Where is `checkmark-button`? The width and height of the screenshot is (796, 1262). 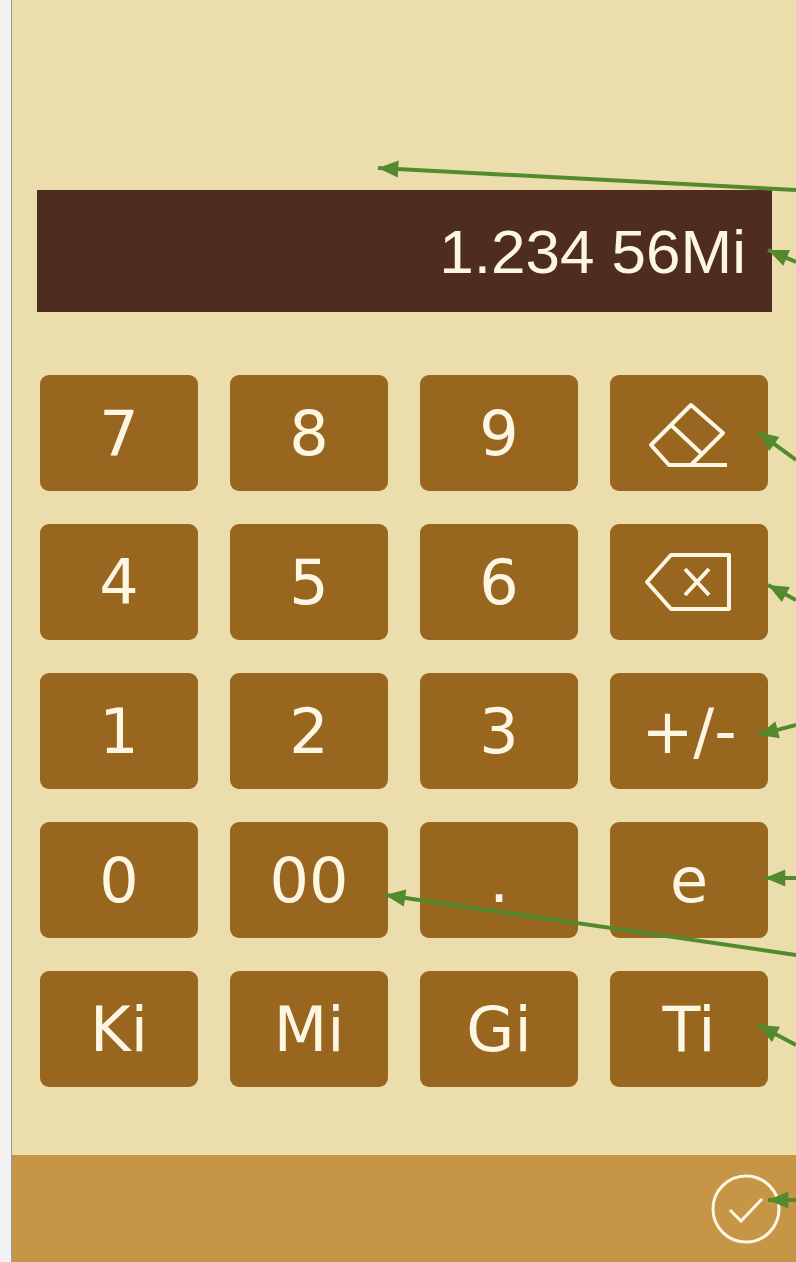
checkmark-button is located at coordinates (746, 1208).